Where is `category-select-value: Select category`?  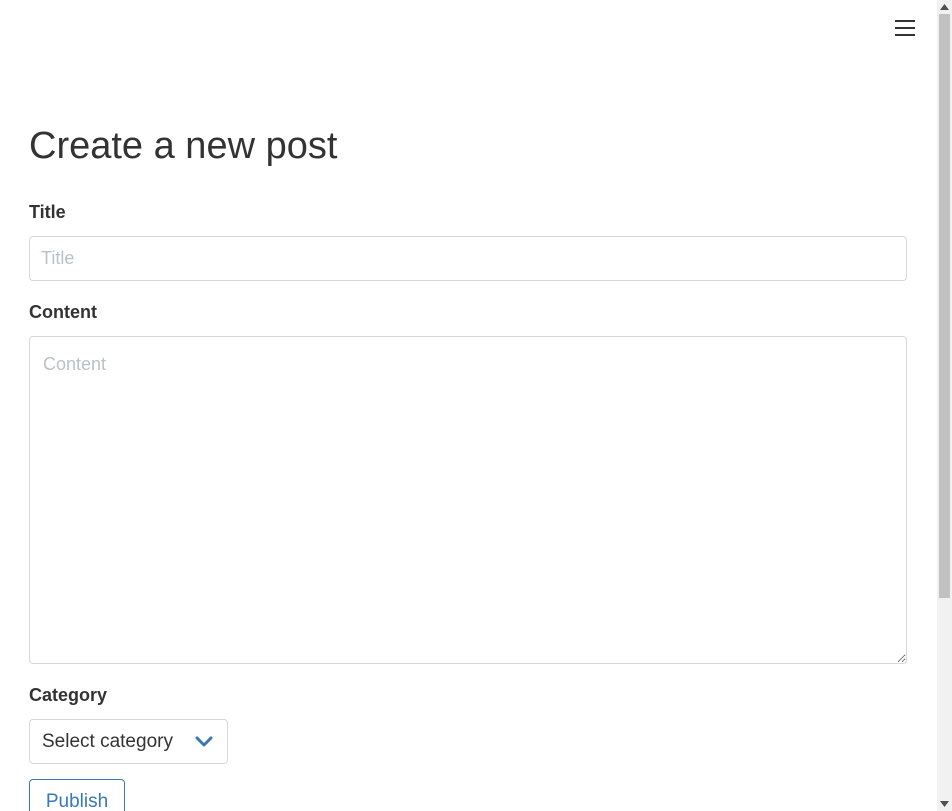
category-select-value: Select category is located at coordinates (107, 741).